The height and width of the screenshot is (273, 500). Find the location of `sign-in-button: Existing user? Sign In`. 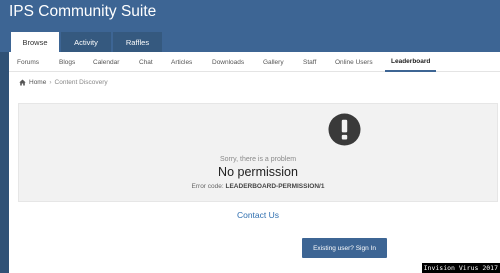

sign-in-button: Existing user? Sign In is located at coordinates (344, 248).